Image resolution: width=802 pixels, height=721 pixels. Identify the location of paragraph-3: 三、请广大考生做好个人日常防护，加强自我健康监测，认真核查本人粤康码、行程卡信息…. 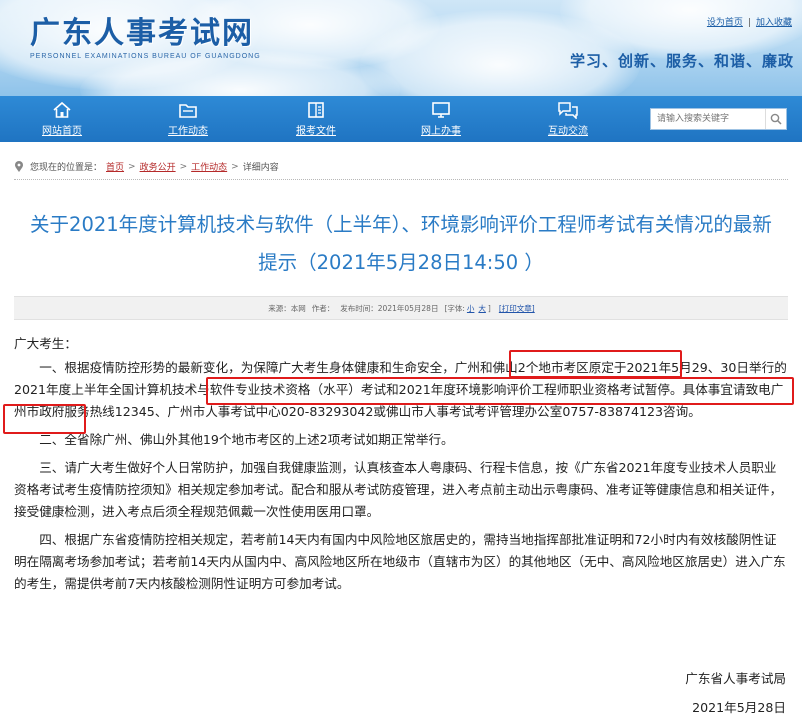
(398, 489).